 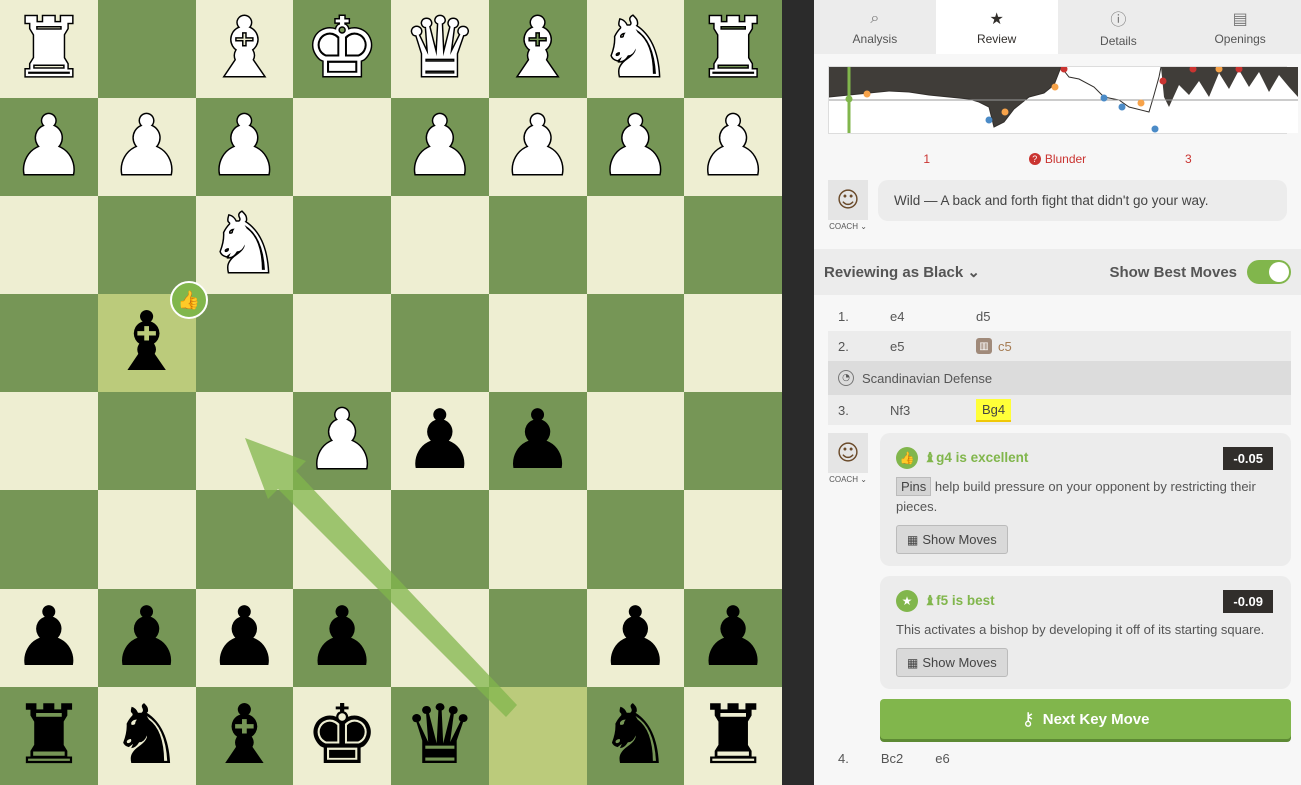 What do you see at coordinates (952, 539) in the screenshot?
I see `show-moves-button: ▦ Show Moves` at bounding box center [952, 539].